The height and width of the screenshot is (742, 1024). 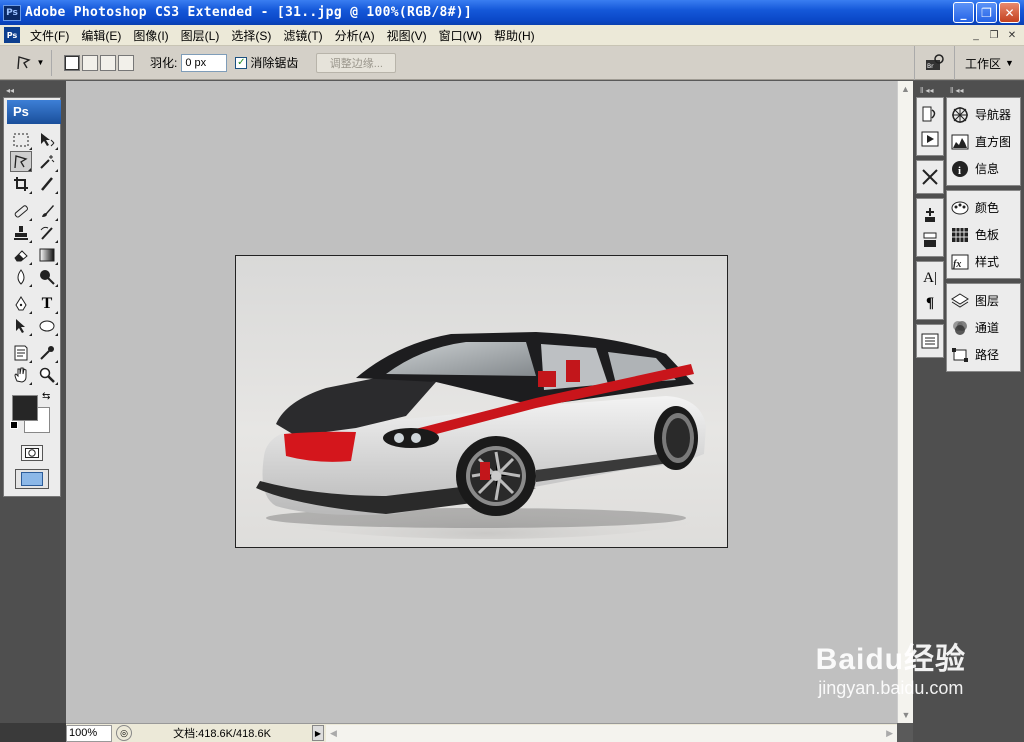 What do you see at coordinates (986, 12) in the screenshot?
I see `restore-button: ❐` at bounding box center [986, 12].